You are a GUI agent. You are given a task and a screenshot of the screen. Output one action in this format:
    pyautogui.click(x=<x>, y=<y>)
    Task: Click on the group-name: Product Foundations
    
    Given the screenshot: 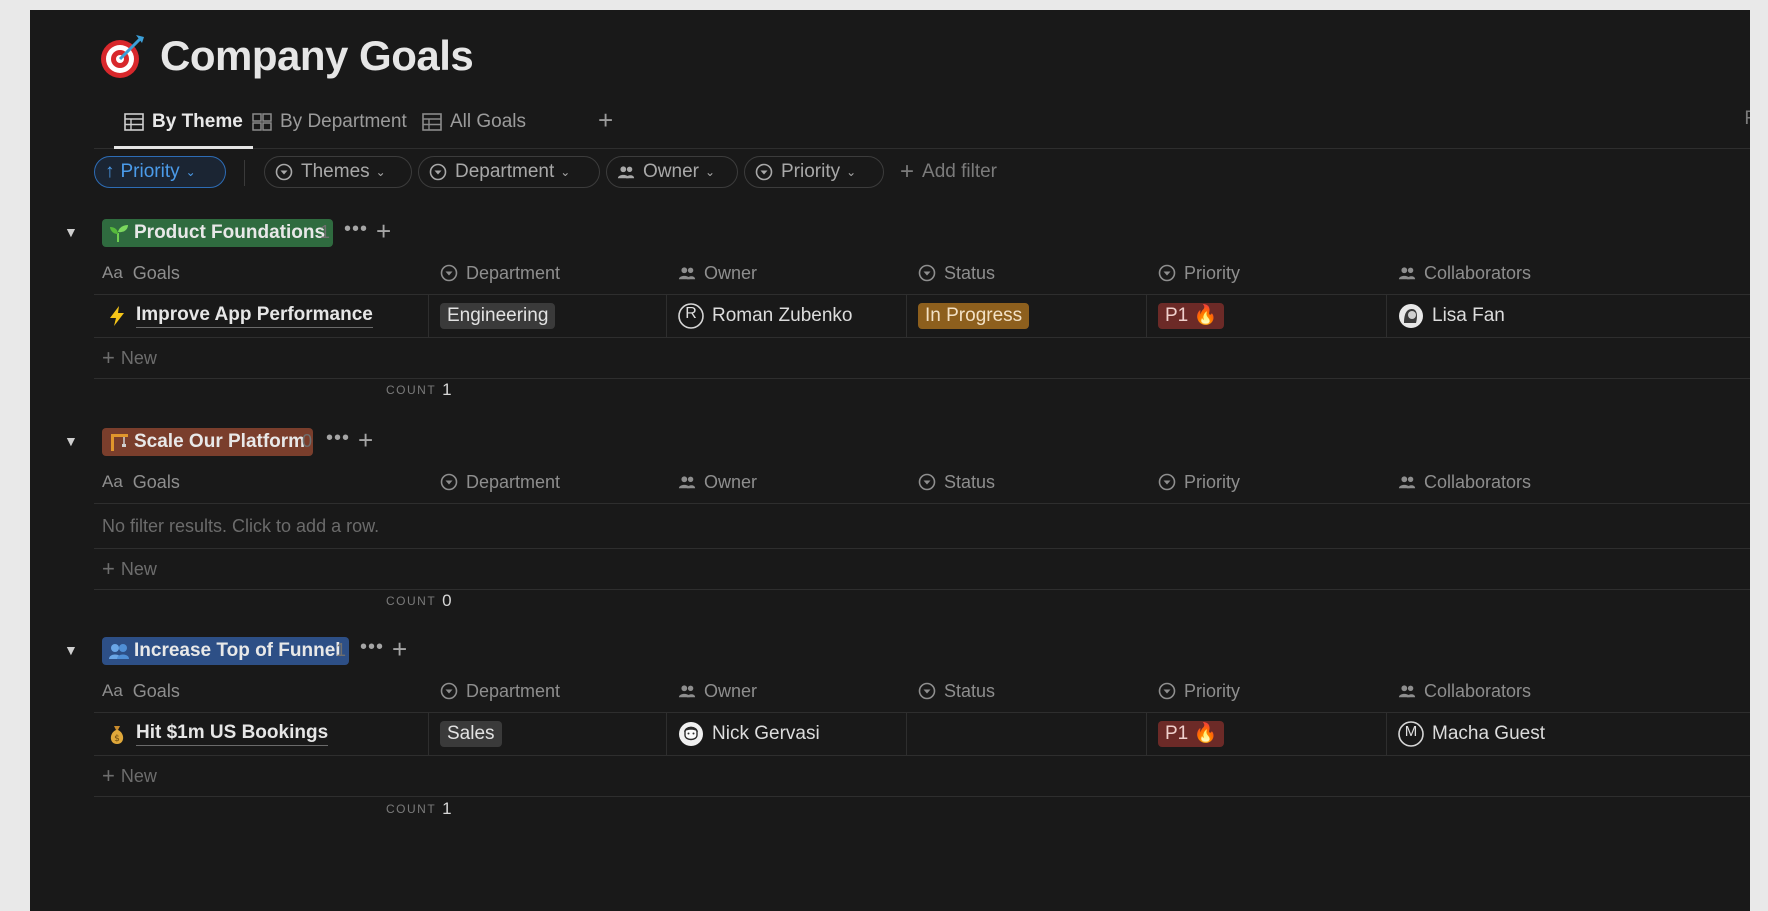 What is the action you would take?
    pyautogui.click(x=230, y=232)
    